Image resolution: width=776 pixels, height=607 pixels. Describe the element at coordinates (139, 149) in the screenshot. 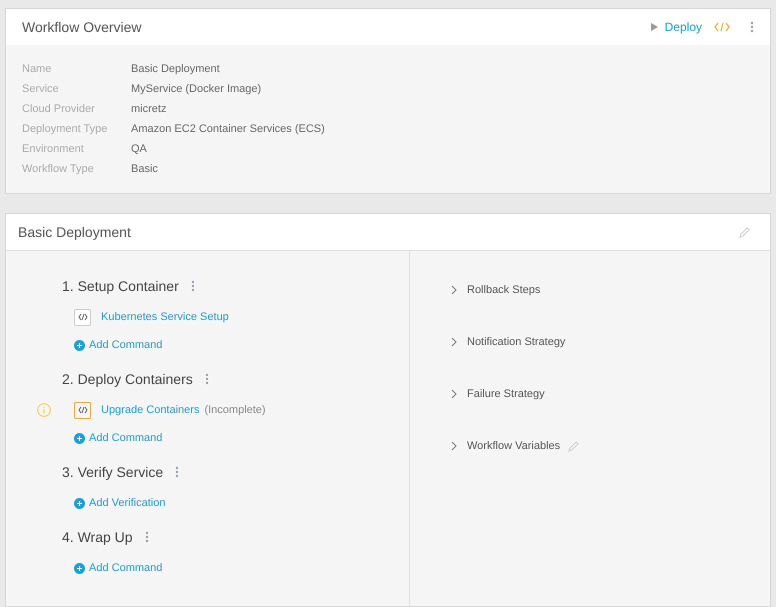

I see `field-value: QA` at that location.